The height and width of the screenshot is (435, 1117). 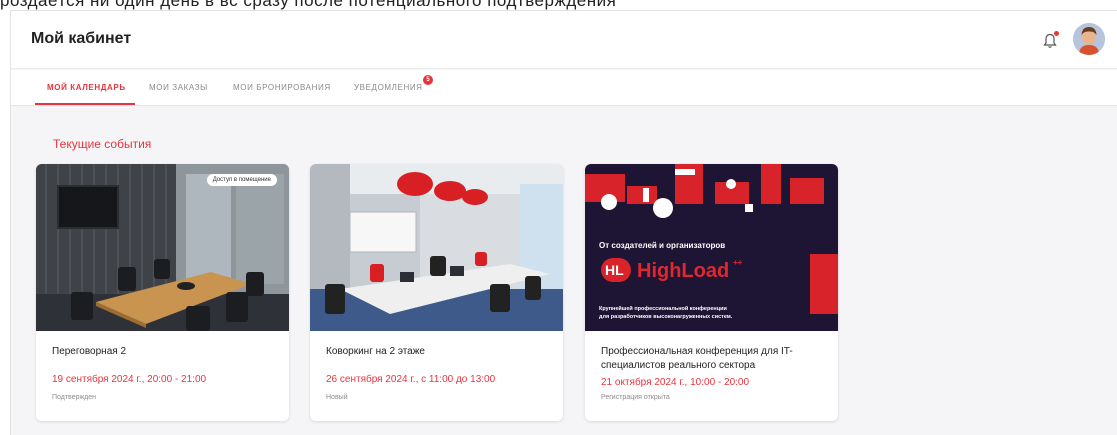 What do you see at coordinates (662, 245) in the screenshot?
I see `poster-subtitle: От создателей и организаторов` at bounding box center [662, 245].